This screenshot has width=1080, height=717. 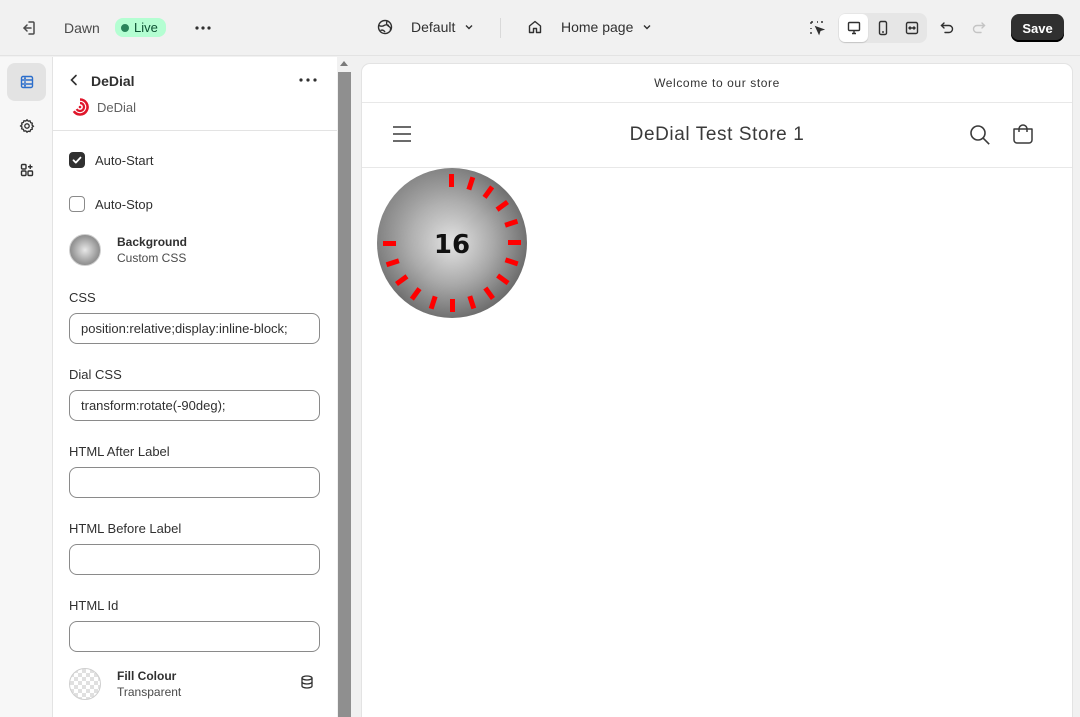 What do you see at coordinates (500, 28) in the screenshot?
I see `toolbar-divider` at bounding box center [500, 28].